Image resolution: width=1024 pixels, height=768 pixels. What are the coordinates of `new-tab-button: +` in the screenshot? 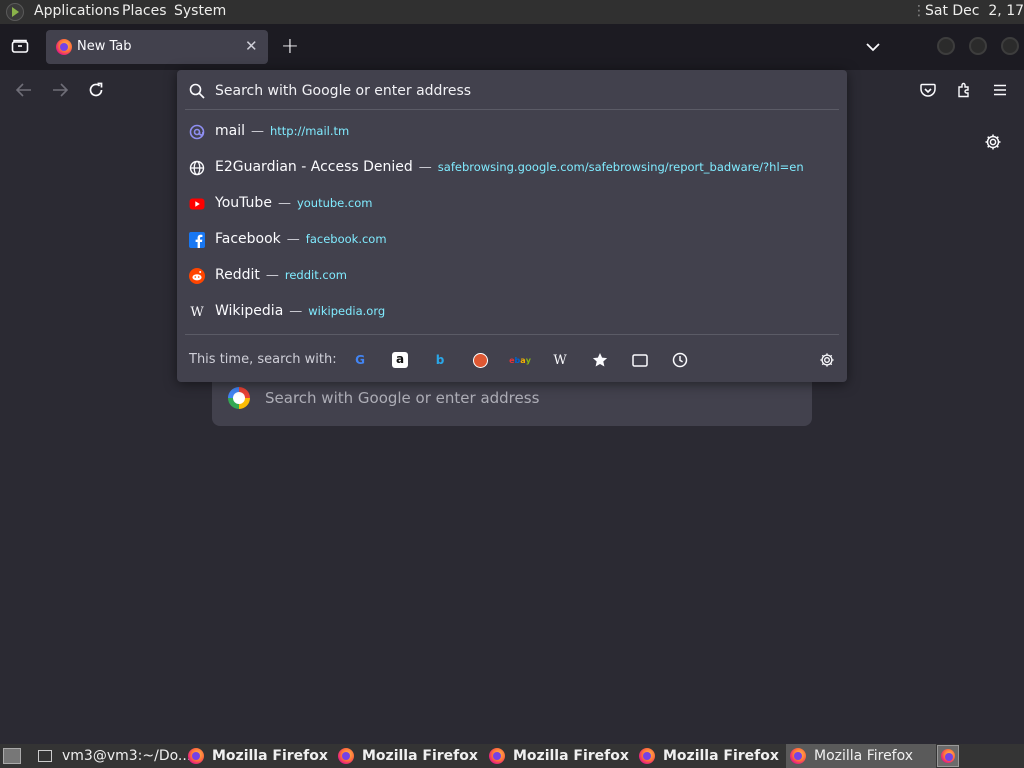 It's located at (290, 46).